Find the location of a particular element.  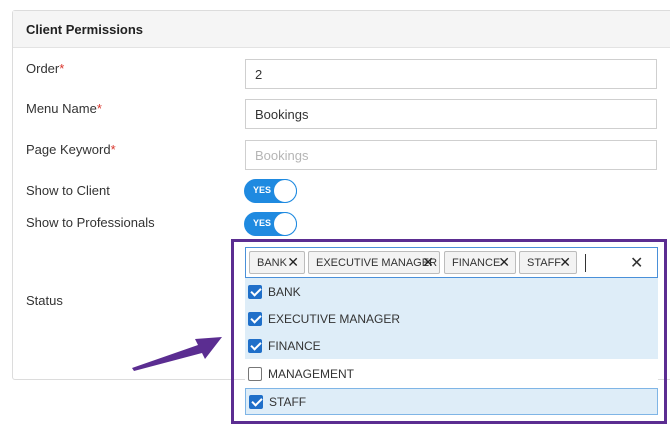

menu-name-input: Bookings is located at coordinates (451, 114).